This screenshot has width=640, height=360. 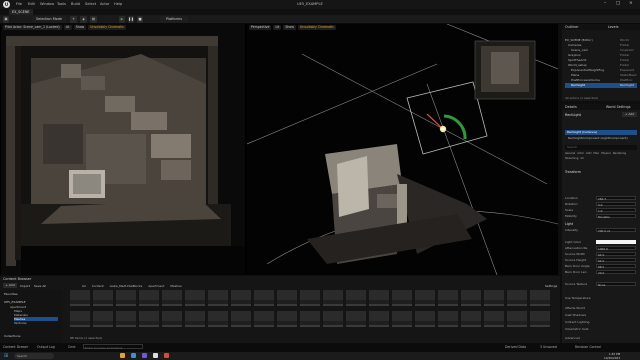 What do you see at coordinates (618, 107) in the screenshot?
I see `tab-world-settings: World Settings` at bounding box center [618, 107].